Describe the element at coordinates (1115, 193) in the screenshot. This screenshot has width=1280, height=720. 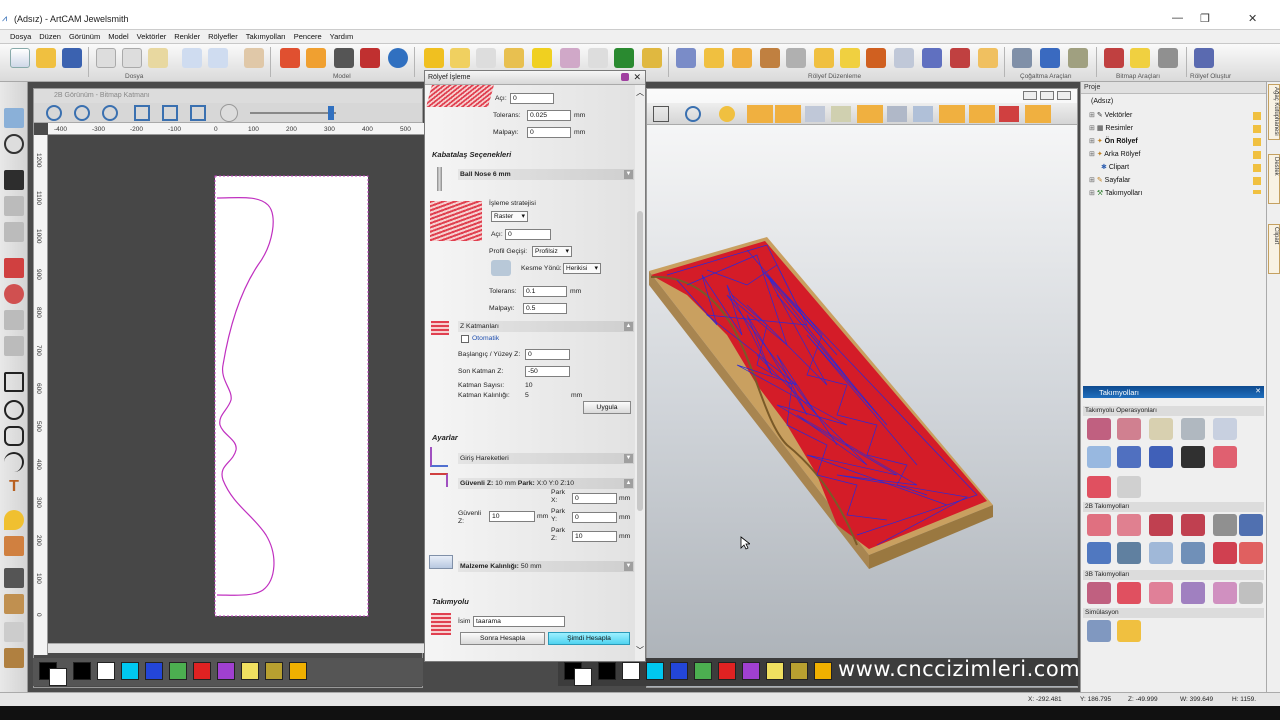
I see `tree-item-takimyollari: ⊞ ⚒ Takımyolları` at that location.